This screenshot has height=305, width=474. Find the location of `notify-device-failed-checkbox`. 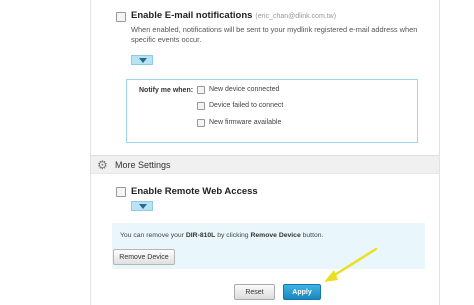

notify-device-failed-checkbox is located at coordinates (201, 106).